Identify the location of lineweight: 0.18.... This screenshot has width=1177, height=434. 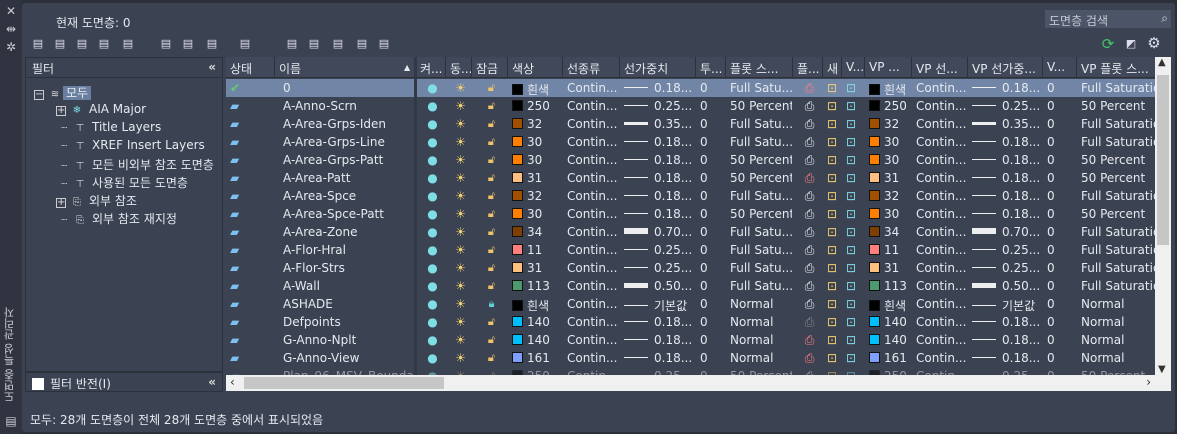
(659, 358).